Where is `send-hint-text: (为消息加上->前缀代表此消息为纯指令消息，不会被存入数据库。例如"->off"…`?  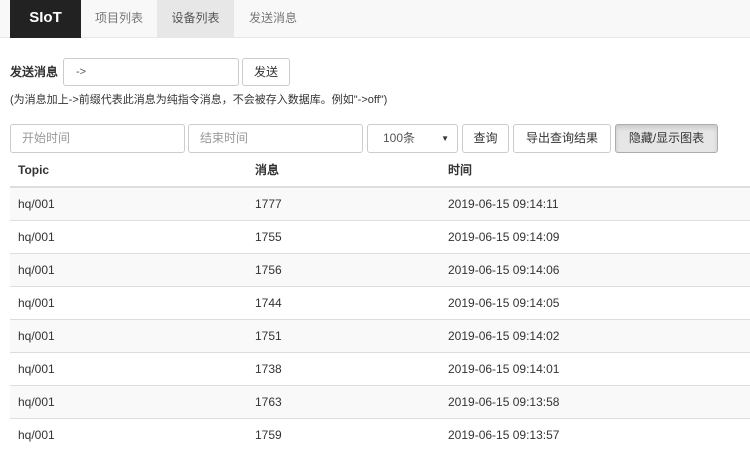 send-hint-text: (为消息加上->前缀代表此消息为纯指令消息，不会被存入数据库。例如"->off"… is located at coordinates (199, 100).